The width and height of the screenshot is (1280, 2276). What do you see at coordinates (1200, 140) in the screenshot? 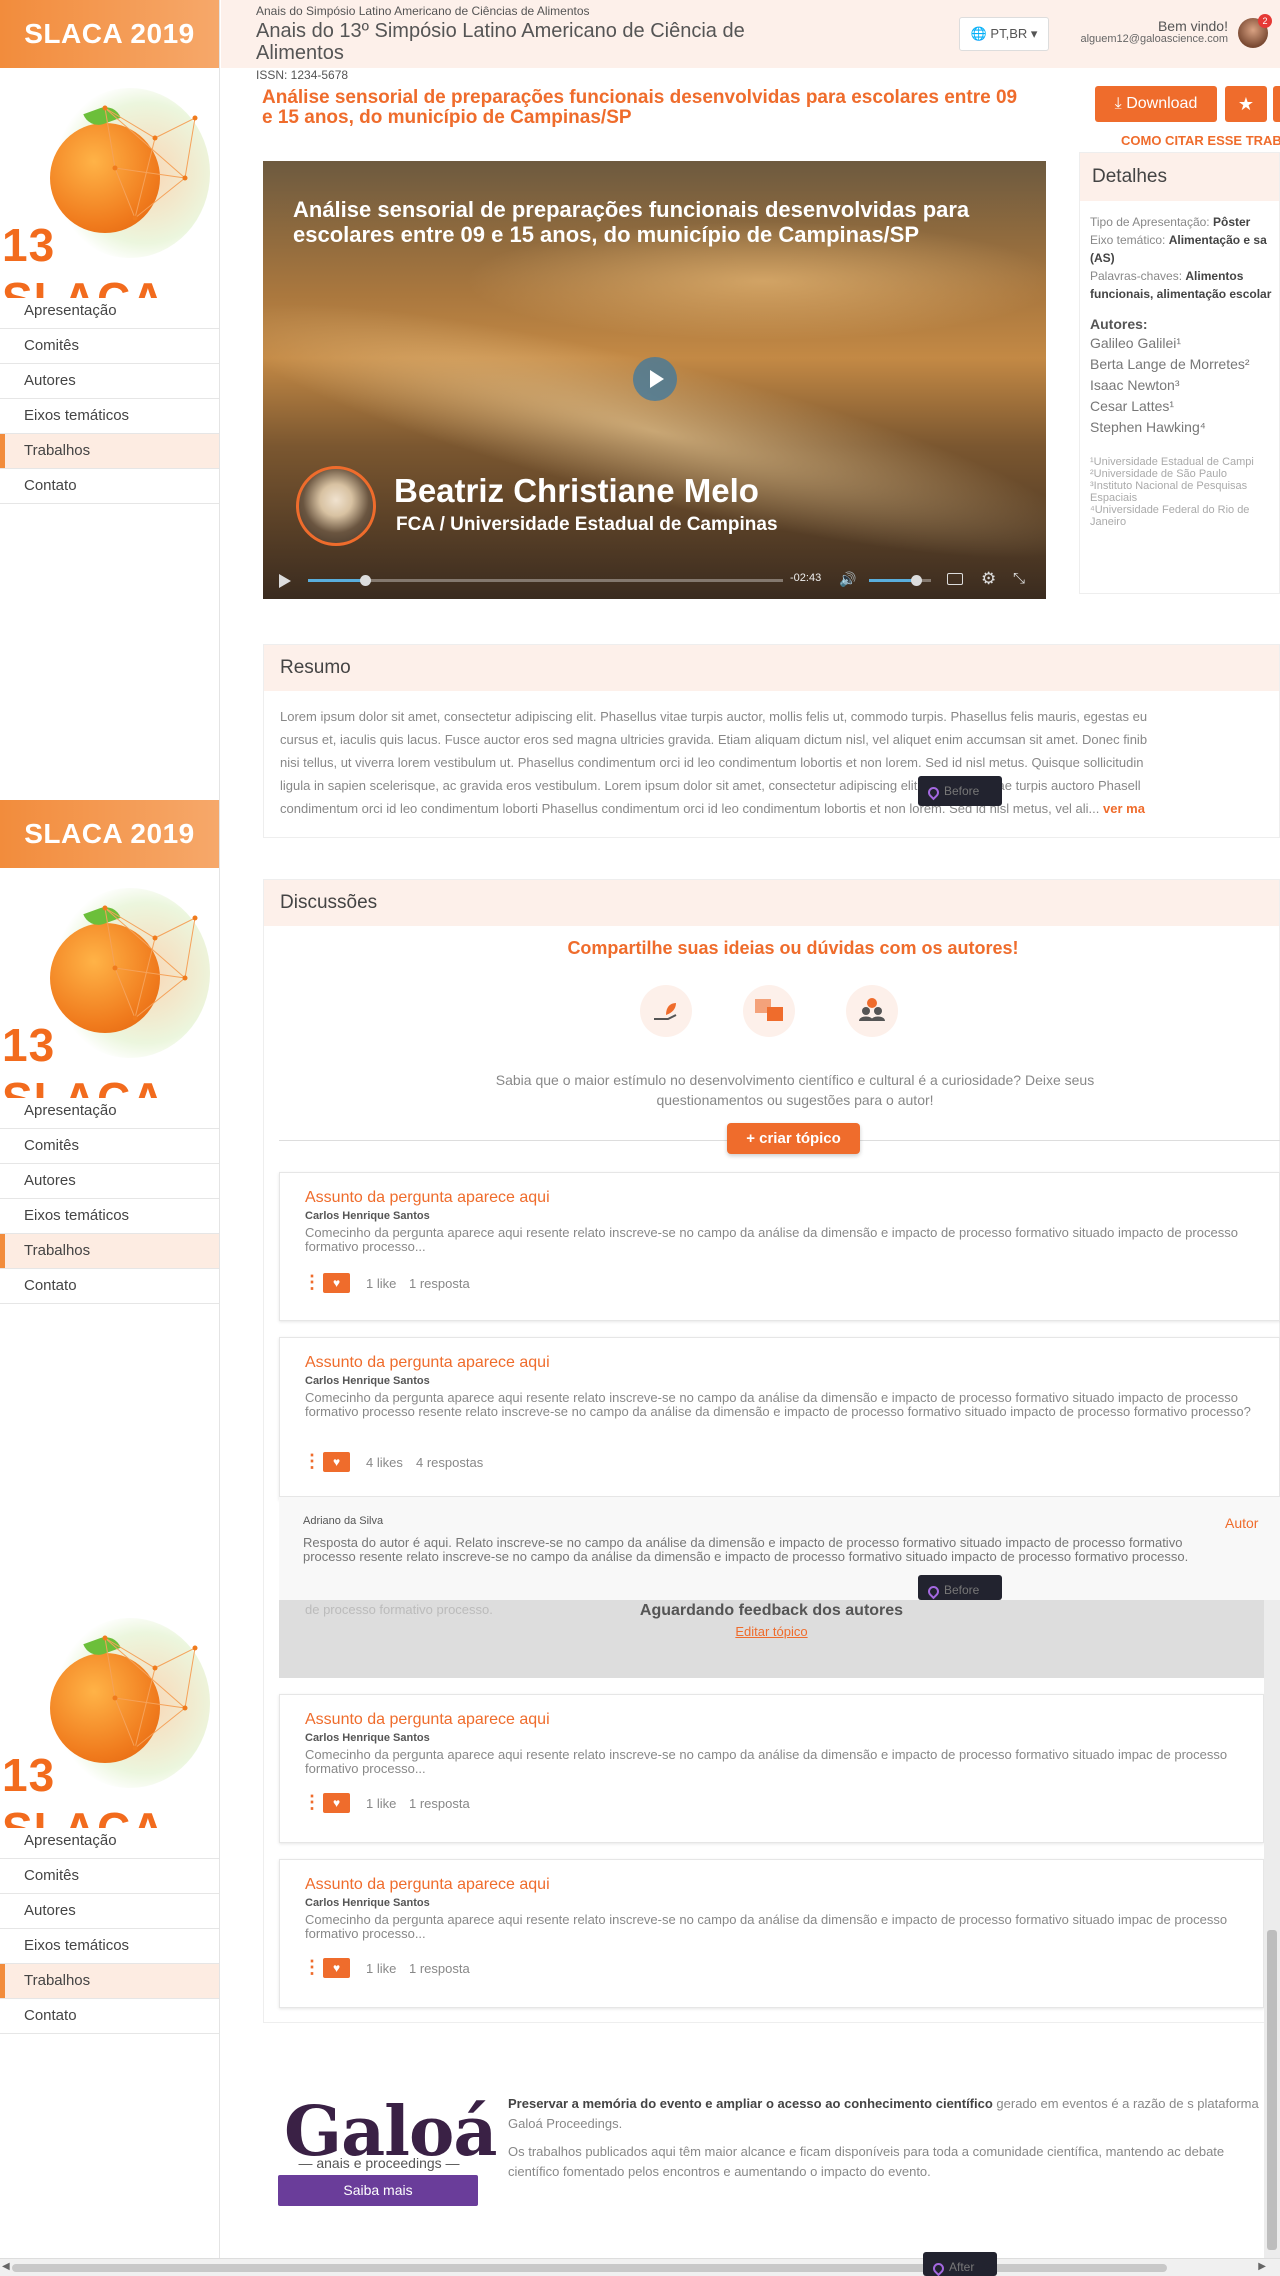
I see `cite-link: COMO CITAR ESSE TRAB` at bounding box center [1200, 140].